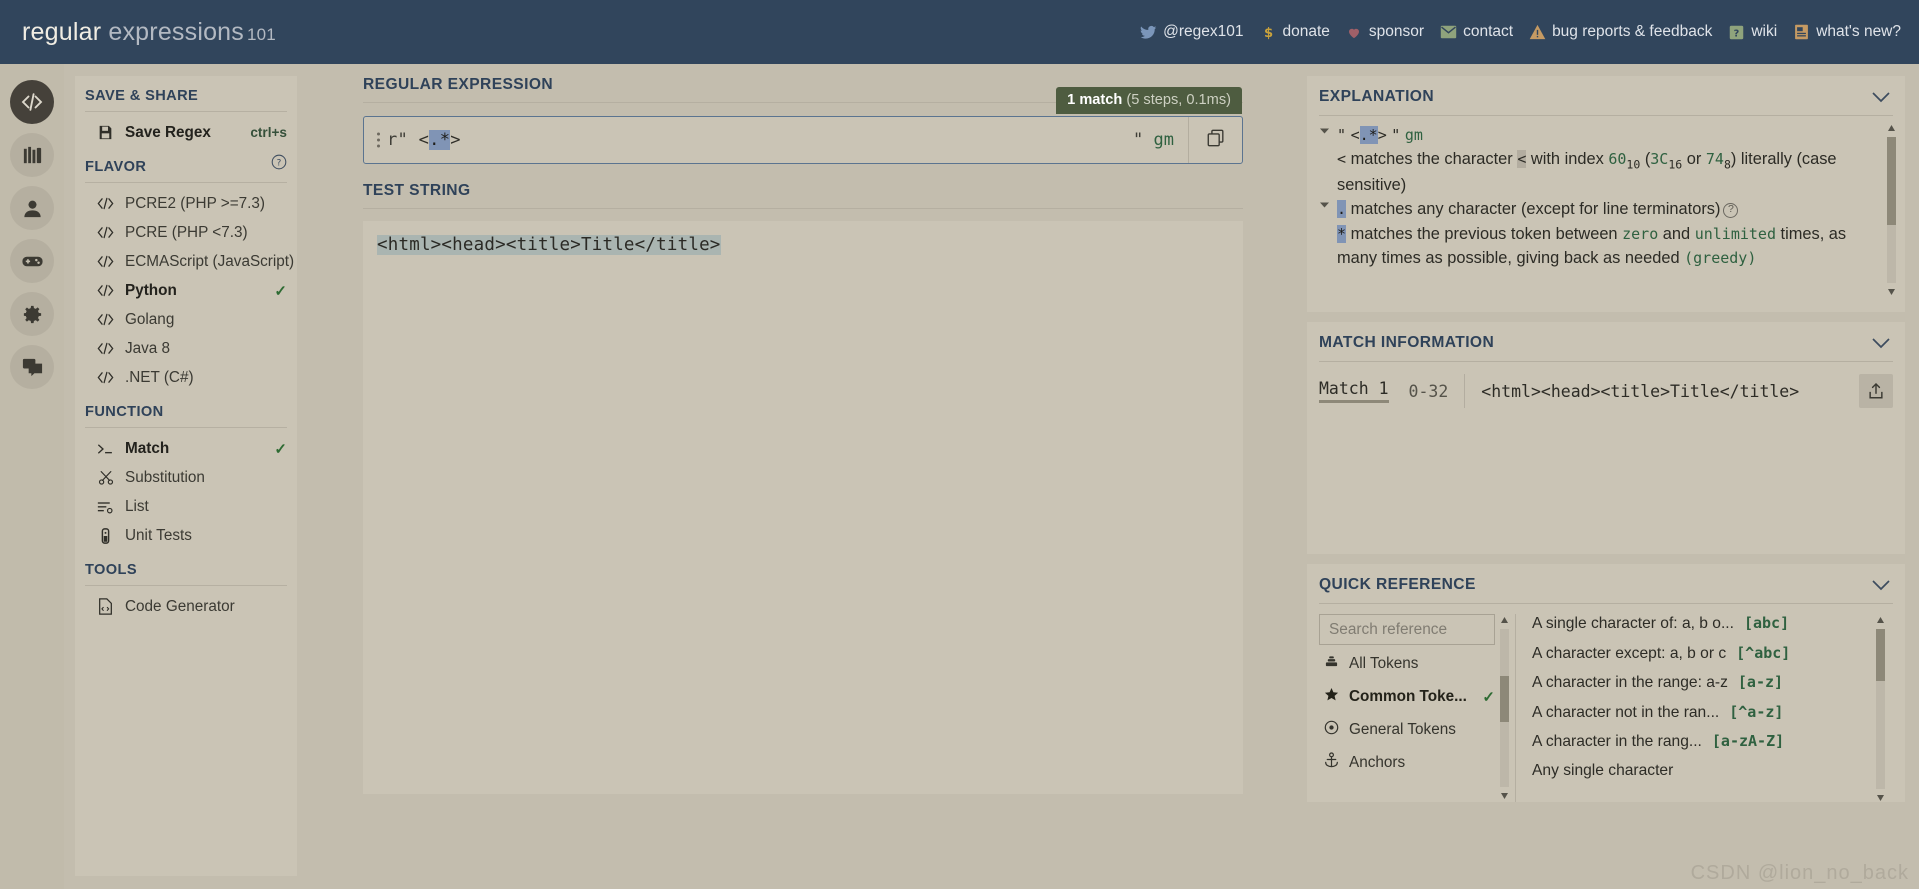 This screenshot has width=1919, height=889. I want to click on lt-dec-sub: 10, so click(1633, 164).